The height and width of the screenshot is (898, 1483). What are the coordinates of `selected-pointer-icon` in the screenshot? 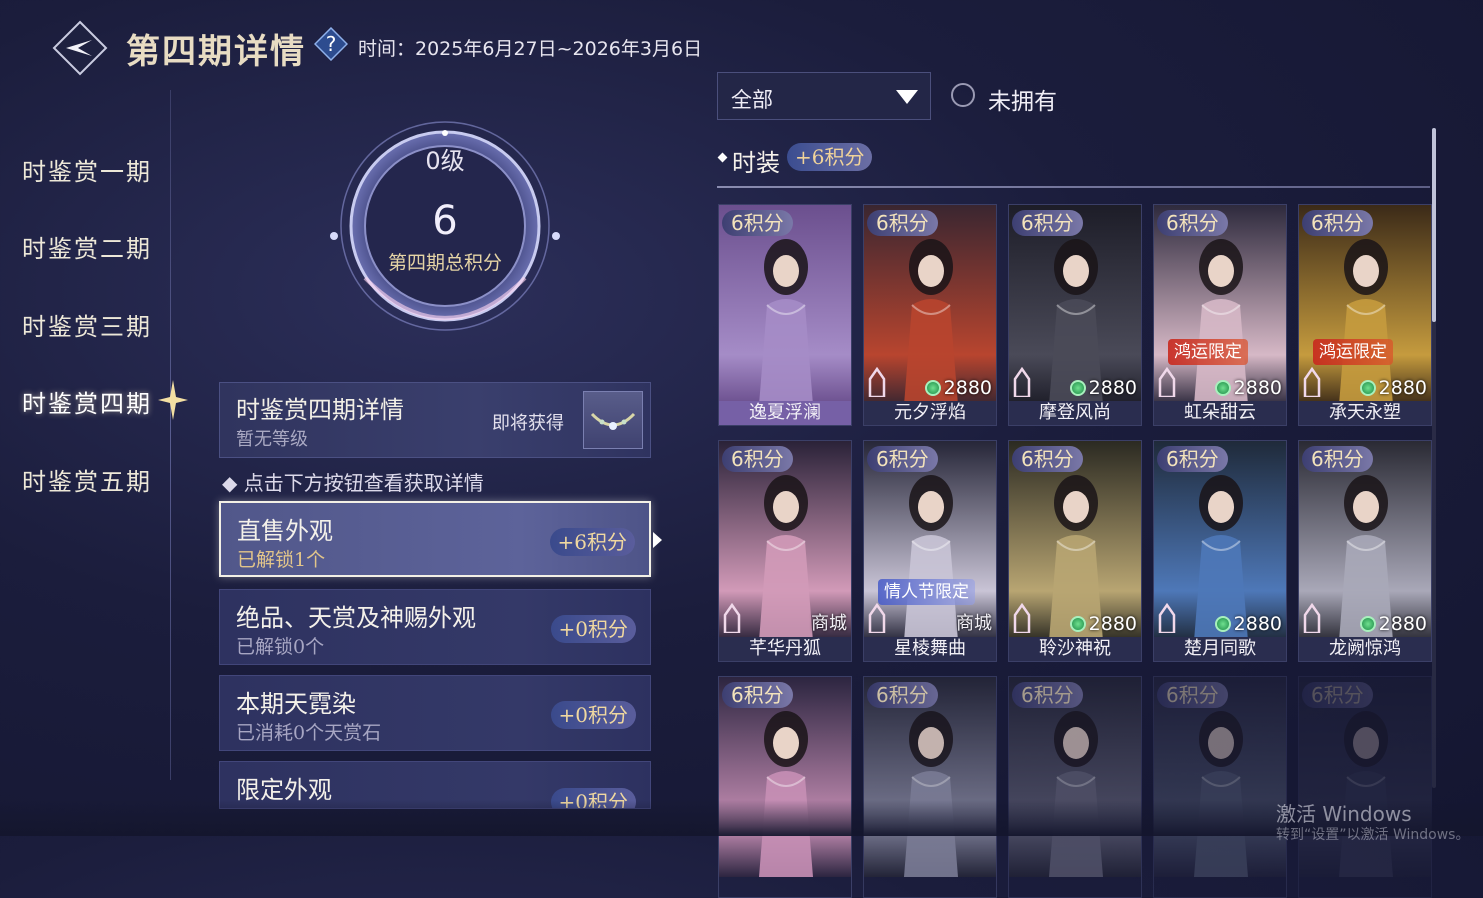 It's located at (657, 540).